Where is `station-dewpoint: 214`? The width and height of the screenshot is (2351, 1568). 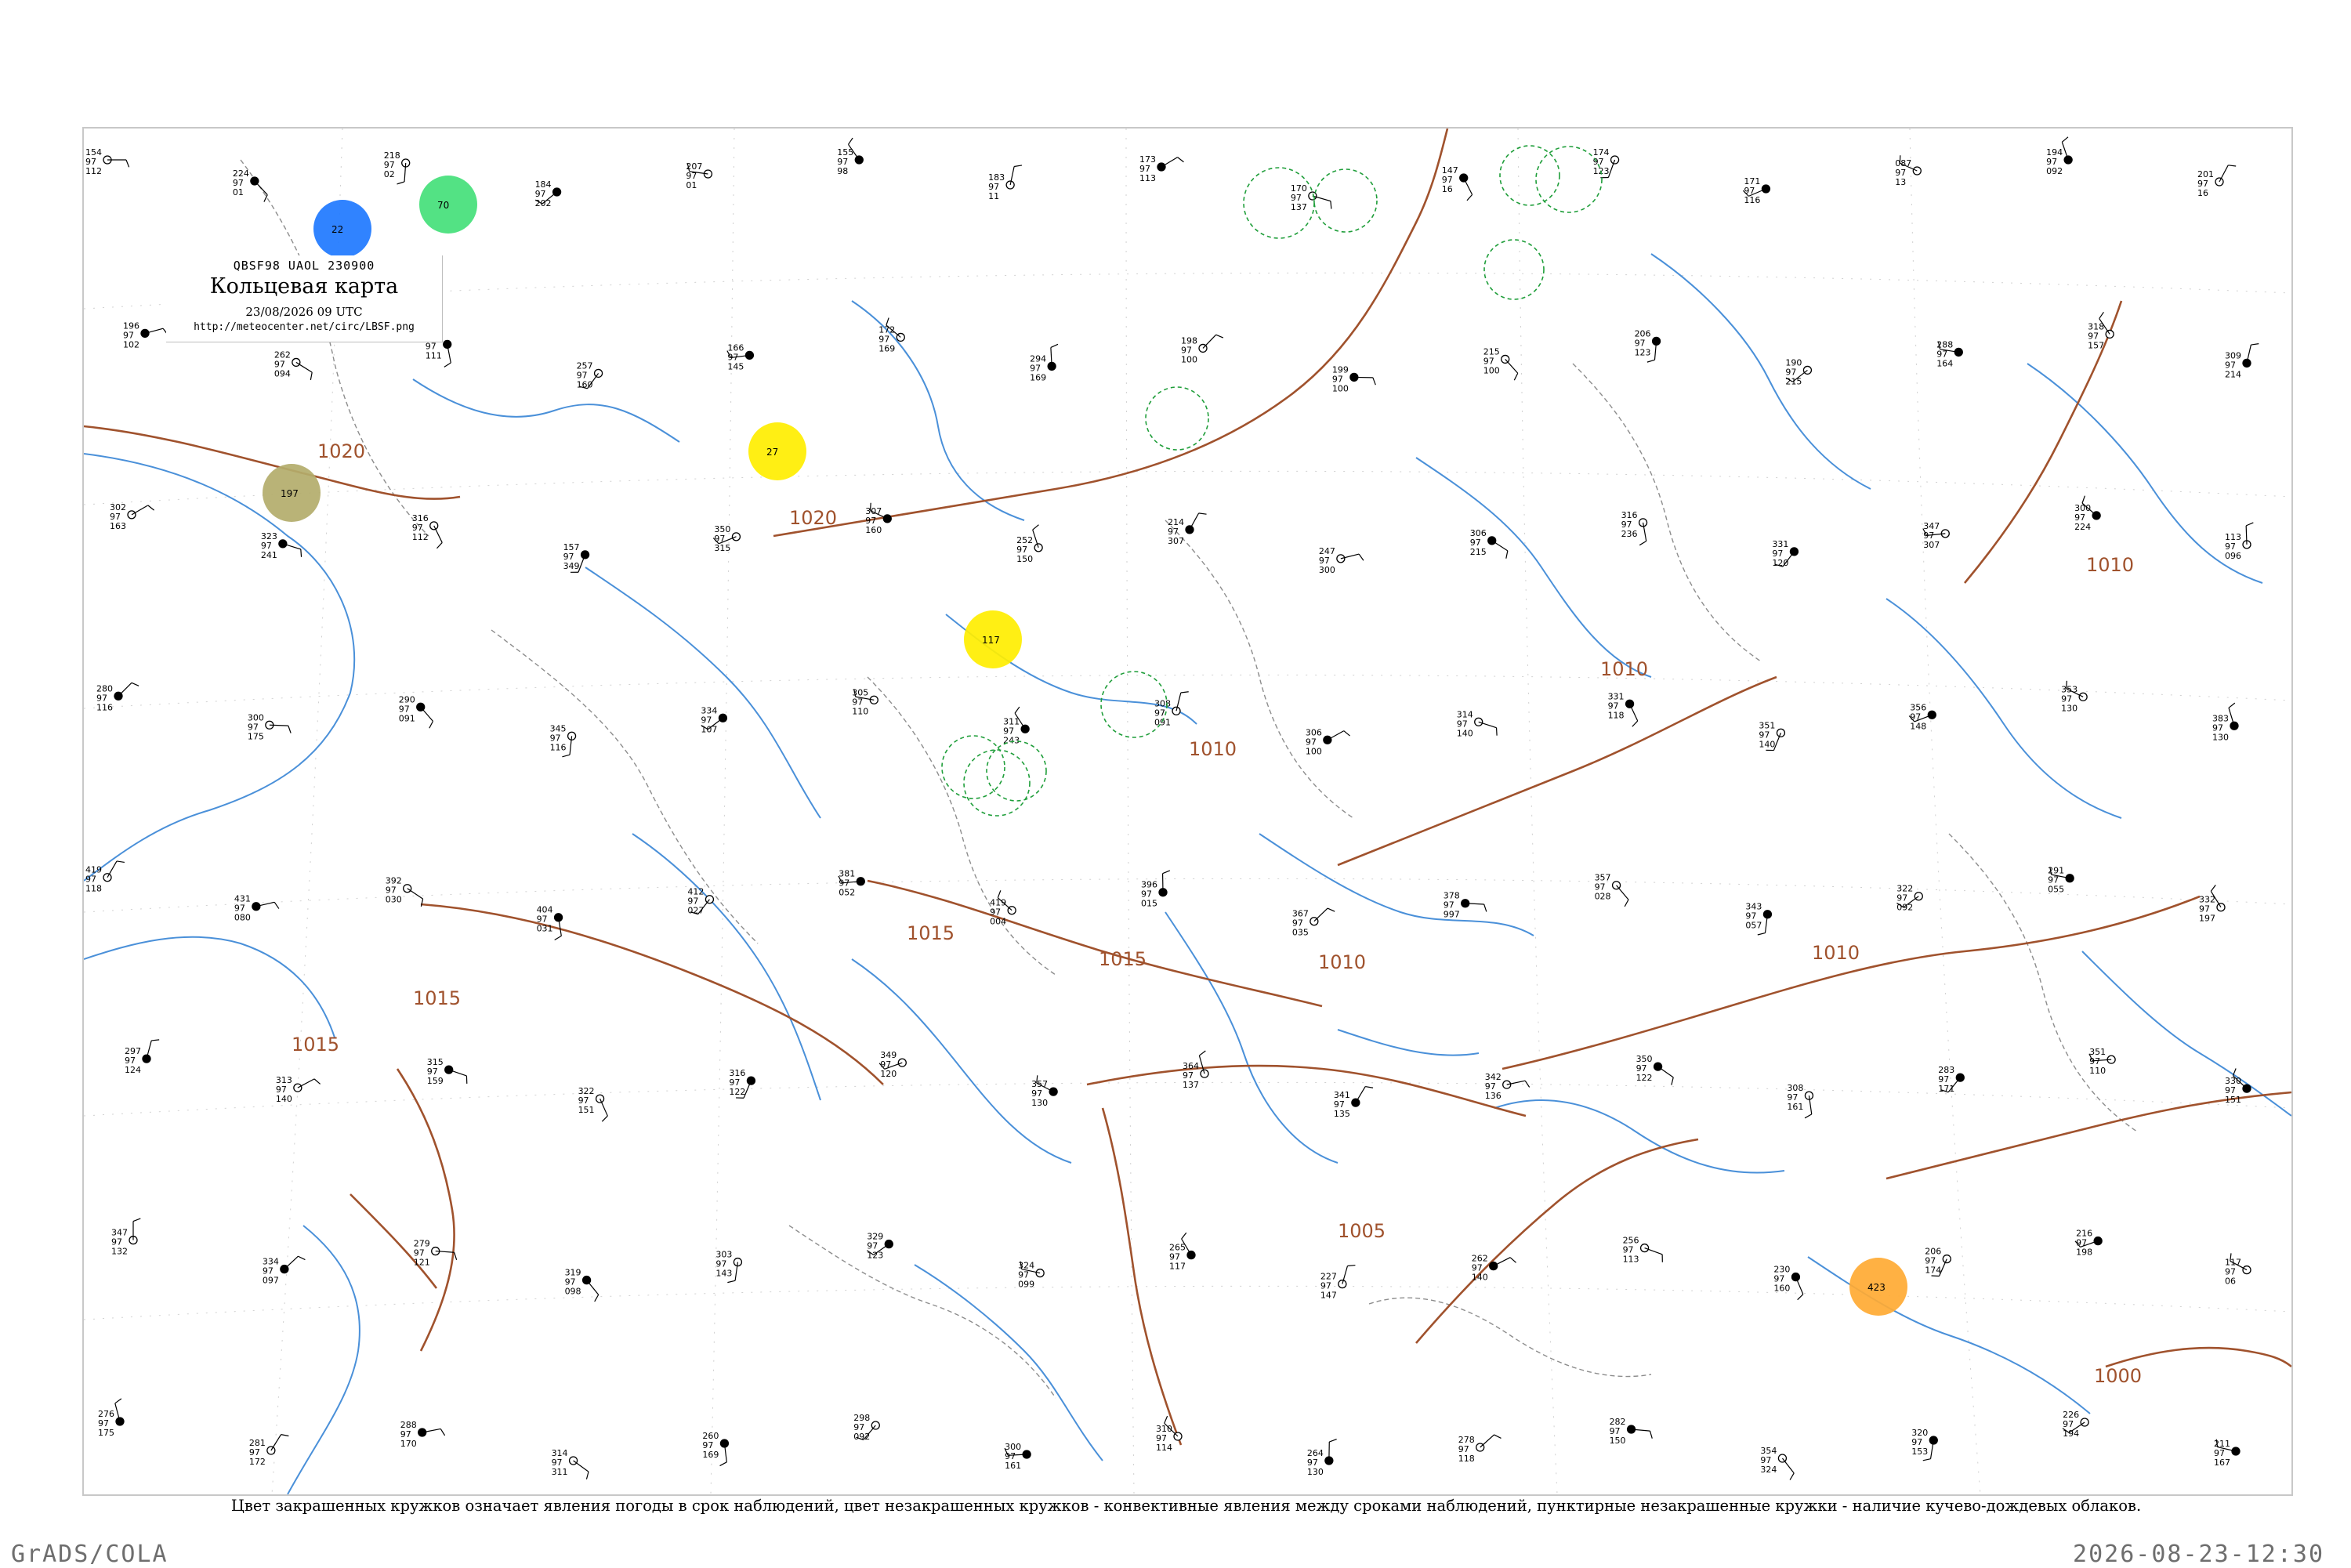
station-dewpoint: 214 is located at coordinates (2233, 374).